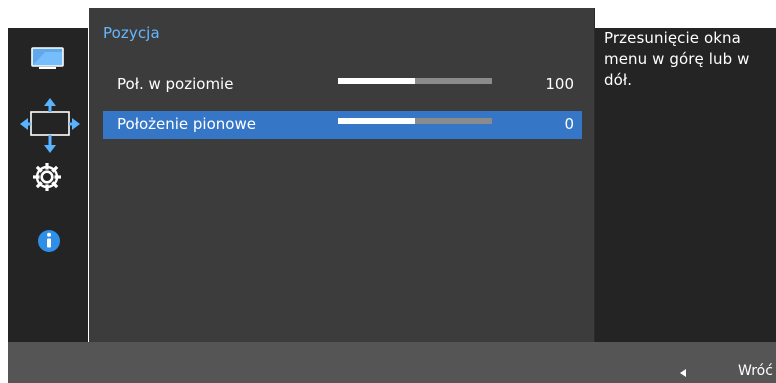 Image resolution: width=776 pixels, height=383 pixels. I want to click on vertical-position-label: Położenie pionowe, so click(186, 124).